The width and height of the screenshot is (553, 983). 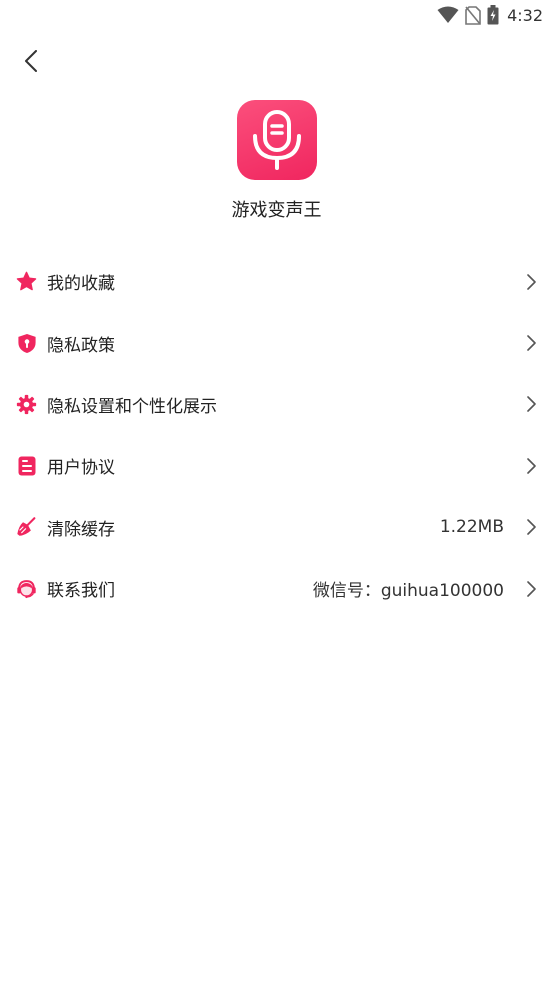 I want to click on back-arrow-icon, so click(x=31, y=61).